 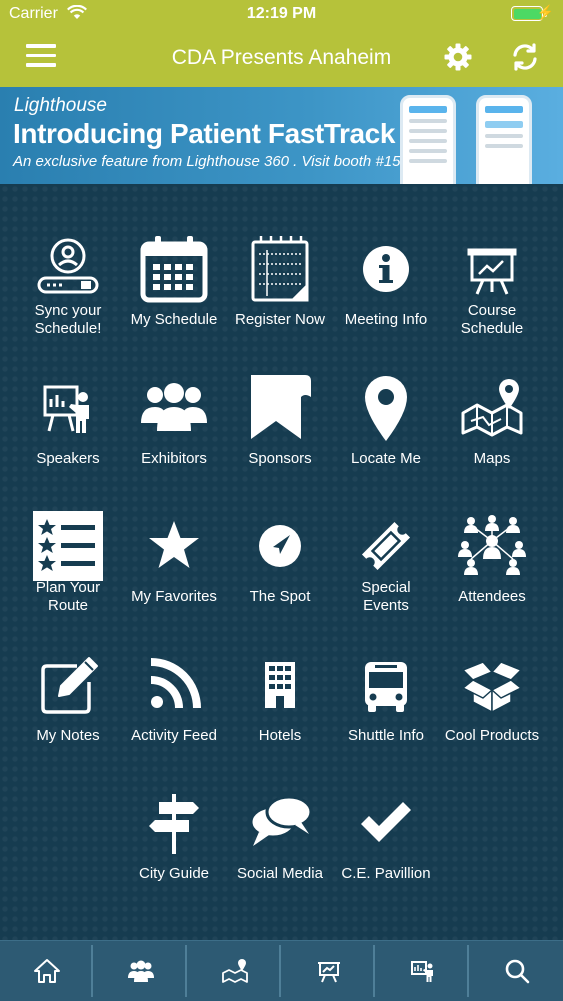 I want to click on bookmark-ribbon-icon, so click(x=280, y=408).